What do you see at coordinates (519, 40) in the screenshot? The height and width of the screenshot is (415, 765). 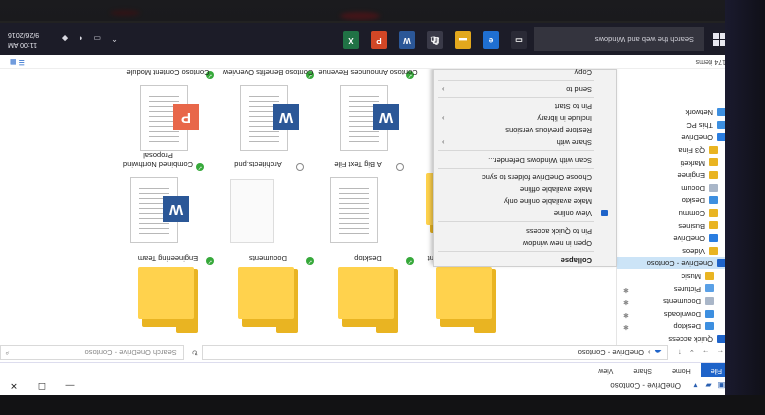 I see `task-view-icon: ▭` at bounding box center [519, 40].